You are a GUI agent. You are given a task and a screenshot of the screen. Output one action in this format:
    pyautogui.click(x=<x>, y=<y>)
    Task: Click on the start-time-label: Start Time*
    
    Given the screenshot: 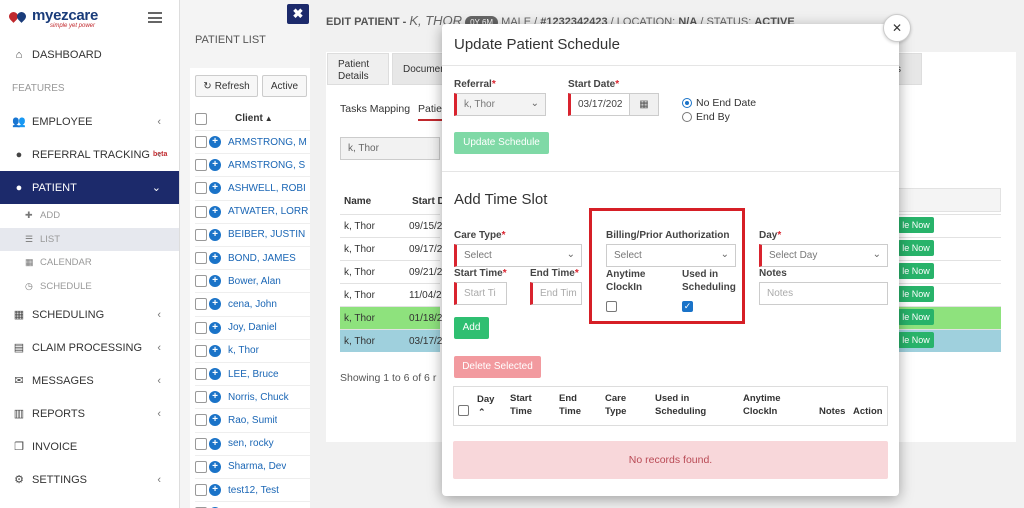 What is the action you would take?
    pyautogui.click(x=480, y=273)
    